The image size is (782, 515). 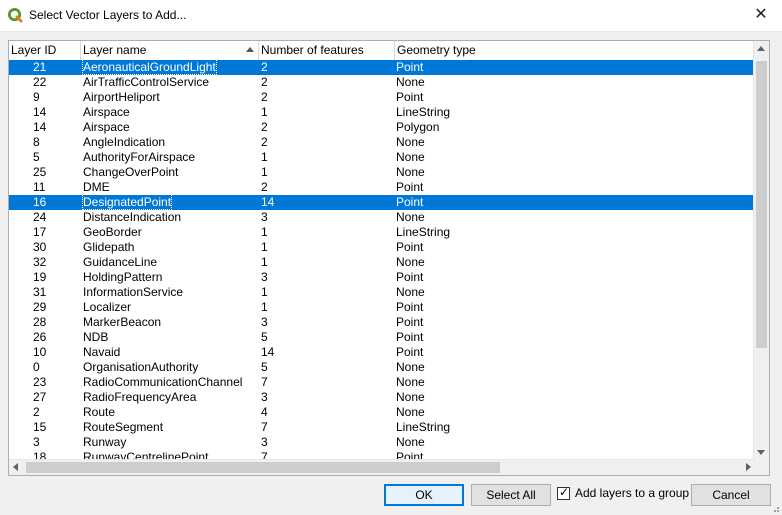 I want to click on table-row: 29 Localizer 1 Point, so click(x=382, y=307).